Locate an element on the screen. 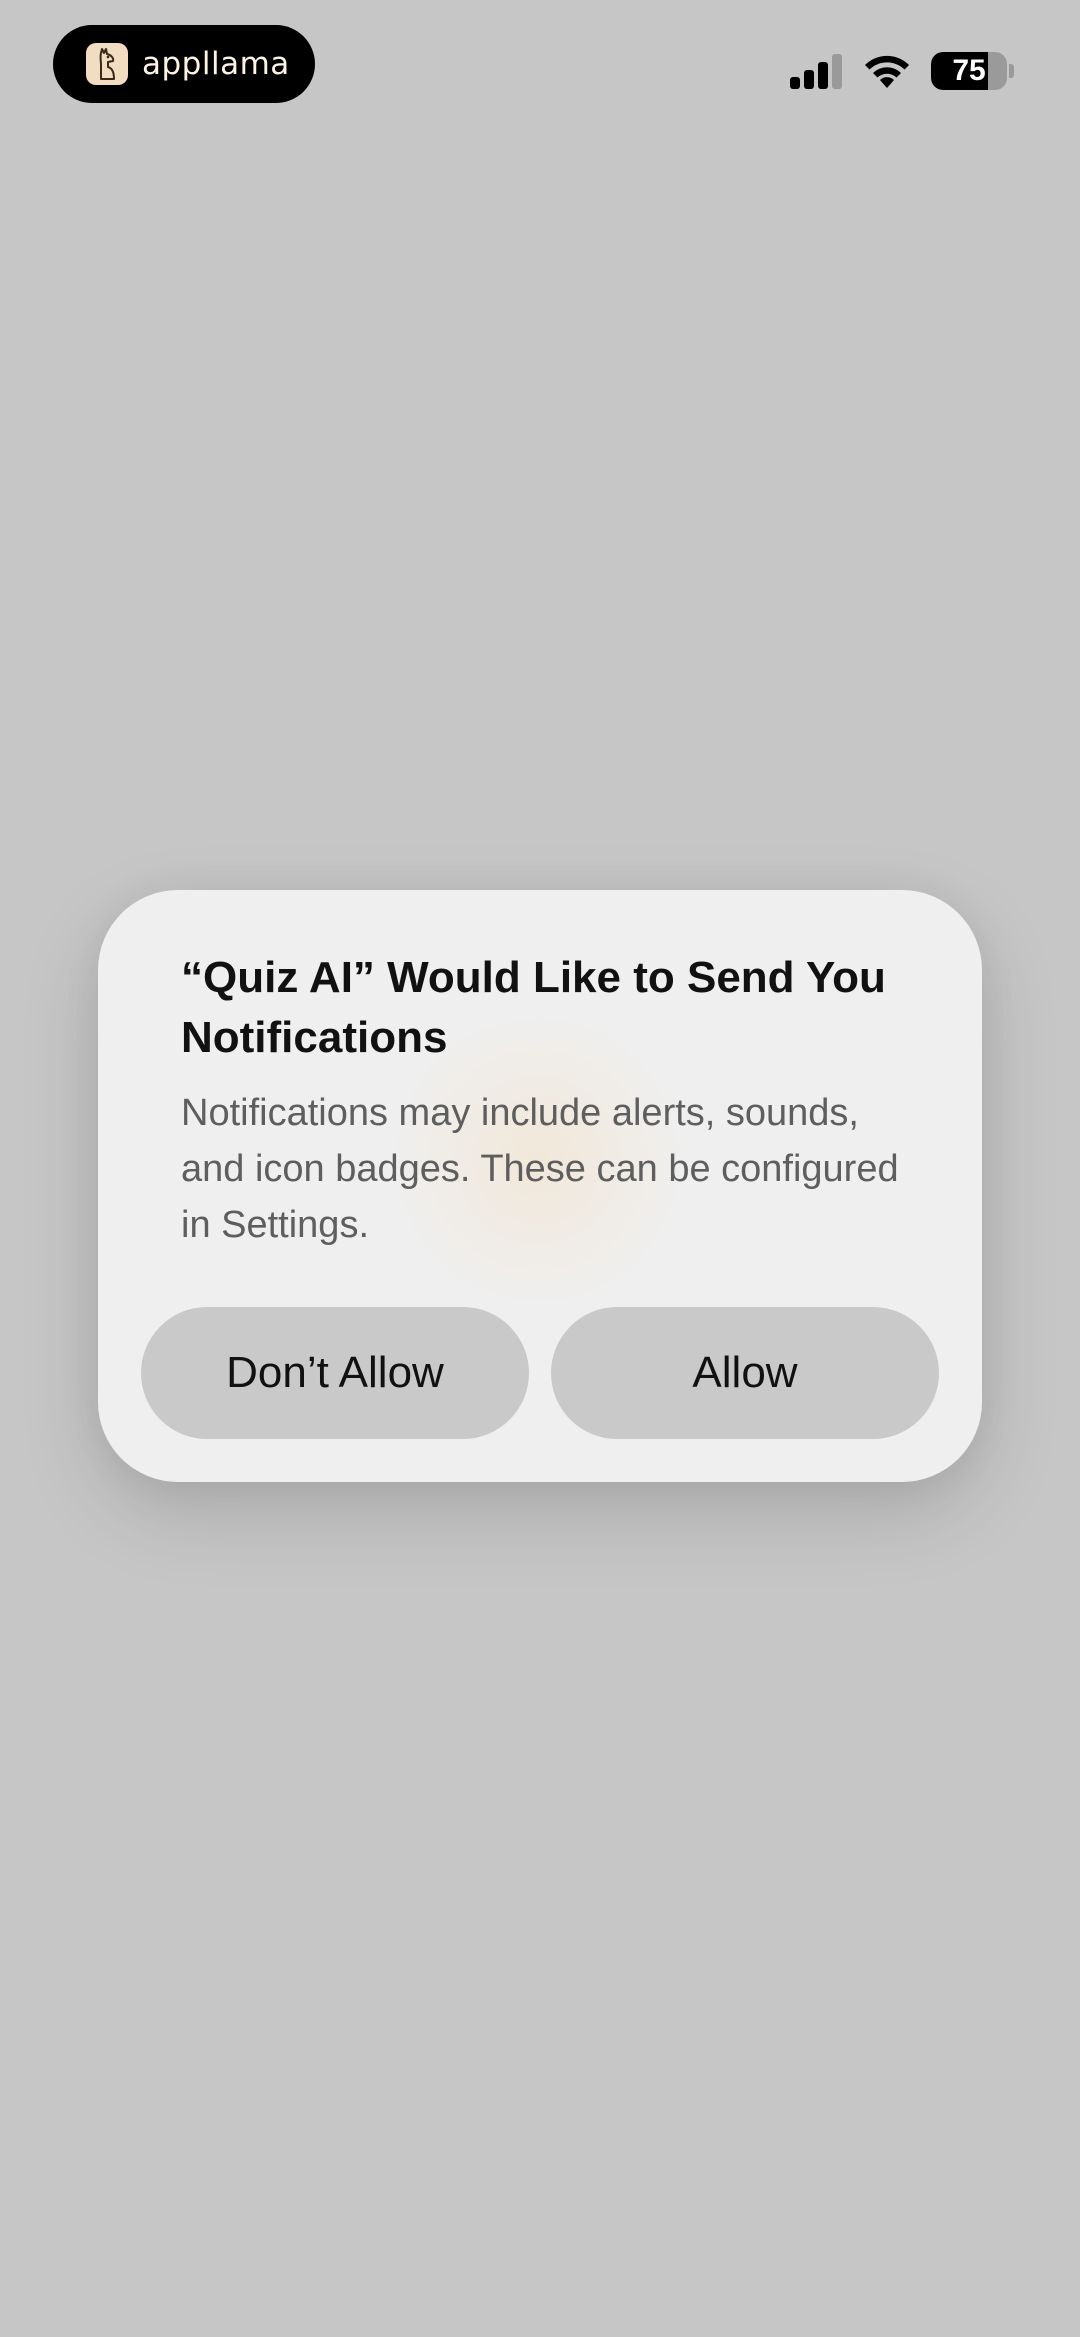  brand-badge: appllama is located at coordinates (184, 64).